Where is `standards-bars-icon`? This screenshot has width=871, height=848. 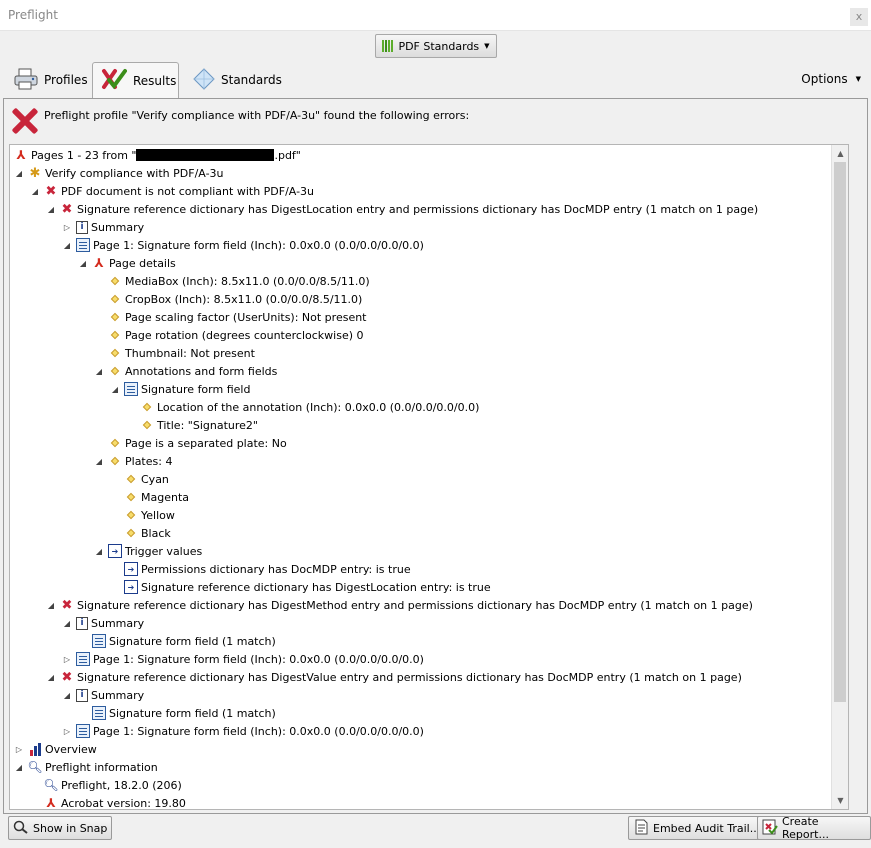 standards-bars-icon is located at coordinates (388, 46).